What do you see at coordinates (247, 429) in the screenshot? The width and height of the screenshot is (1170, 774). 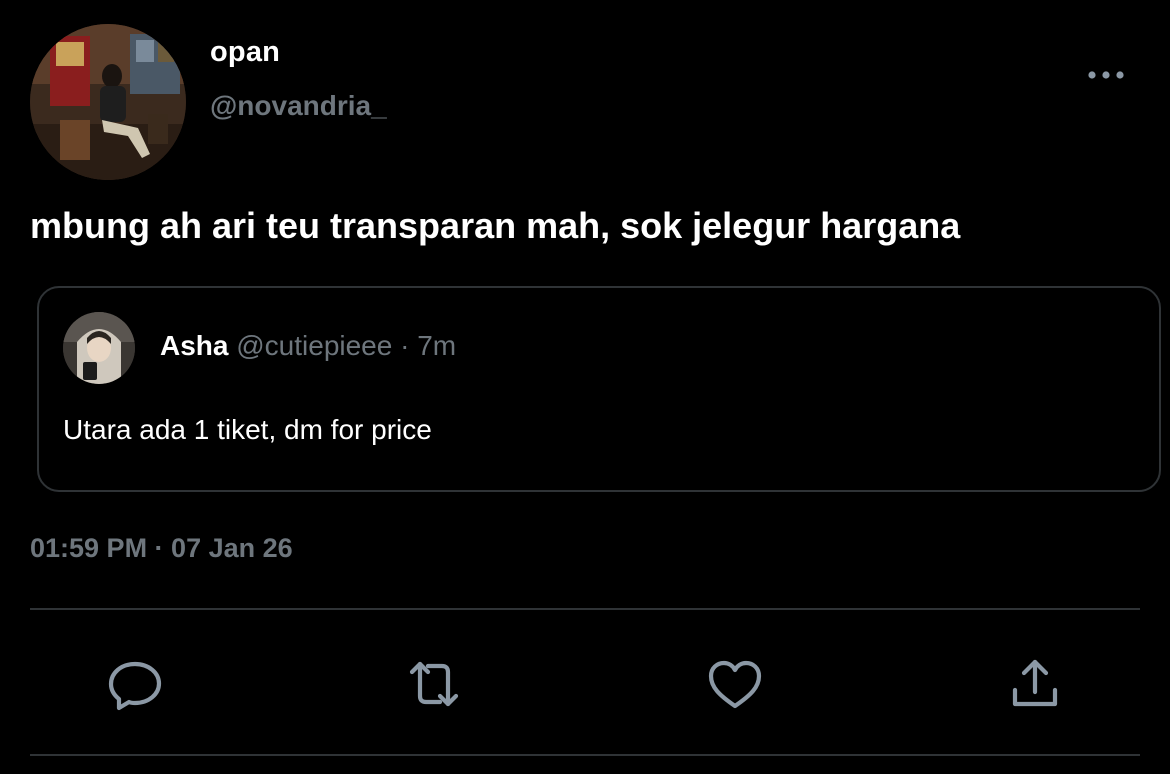 I see `quoted-tweet-text: Utara ada 1 tiket, dm for price` at bounding box center [247, 429].